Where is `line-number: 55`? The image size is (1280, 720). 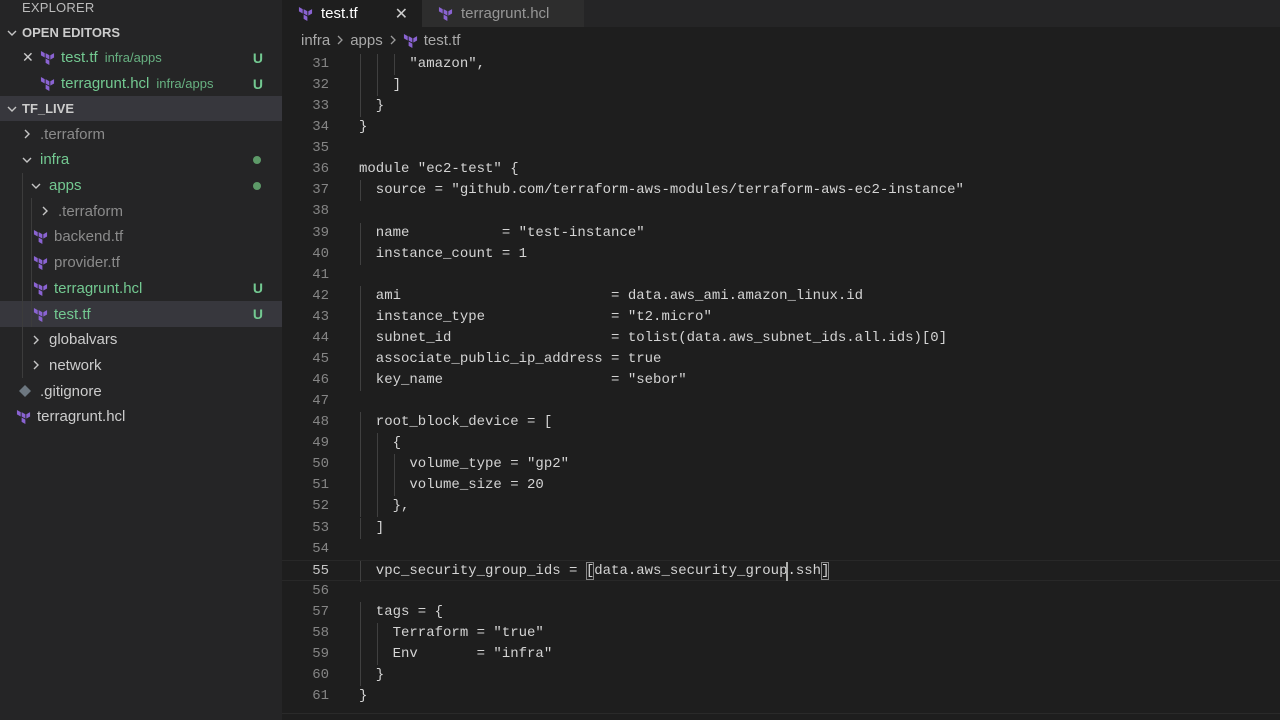
line-number: 55 is located at coordinates (320, 570).